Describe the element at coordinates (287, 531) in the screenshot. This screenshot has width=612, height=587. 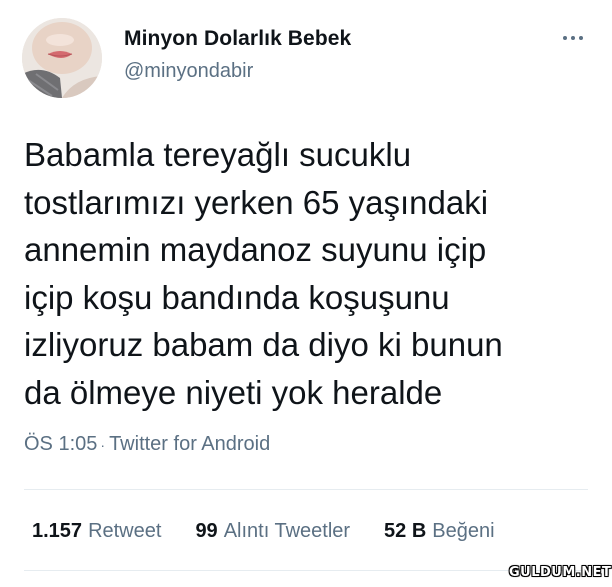
I see `quotes-label: Alıntı Tweetler` at that location.